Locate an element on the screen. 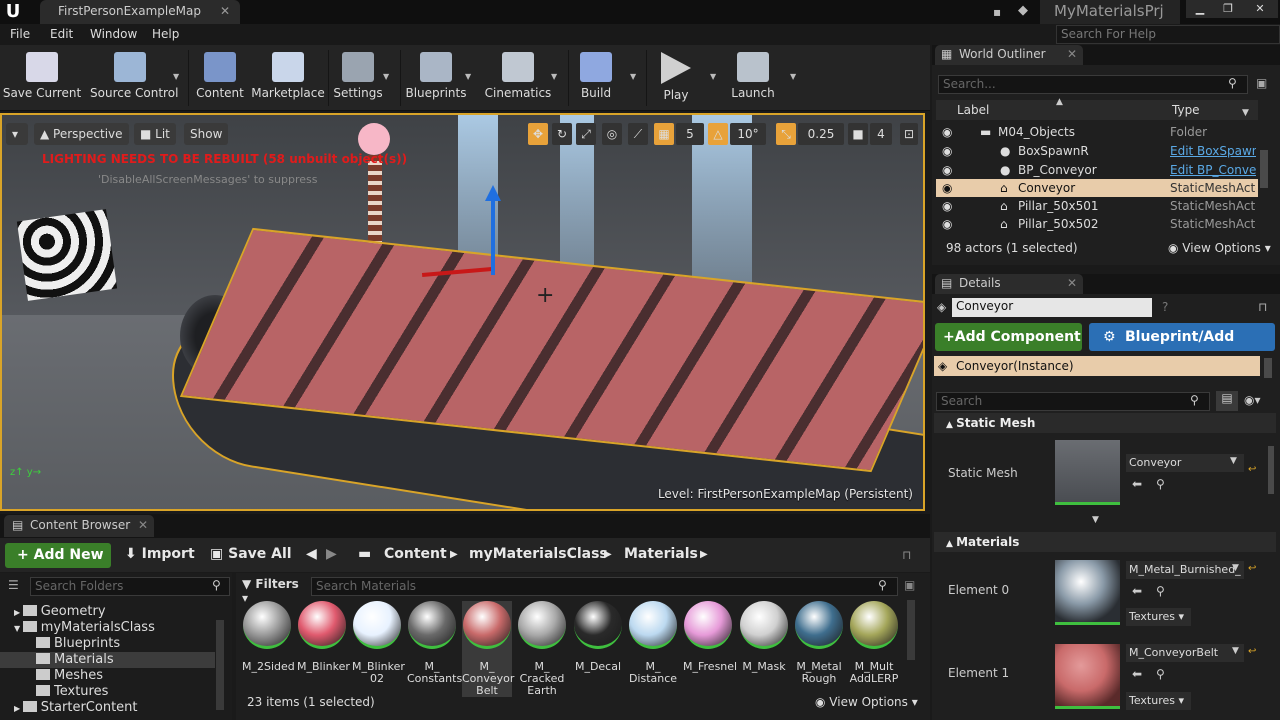 Image resolution: width=1280 pixels, height=720 pixels. source-control-button: Source Control is located at coordinates (134, 80).